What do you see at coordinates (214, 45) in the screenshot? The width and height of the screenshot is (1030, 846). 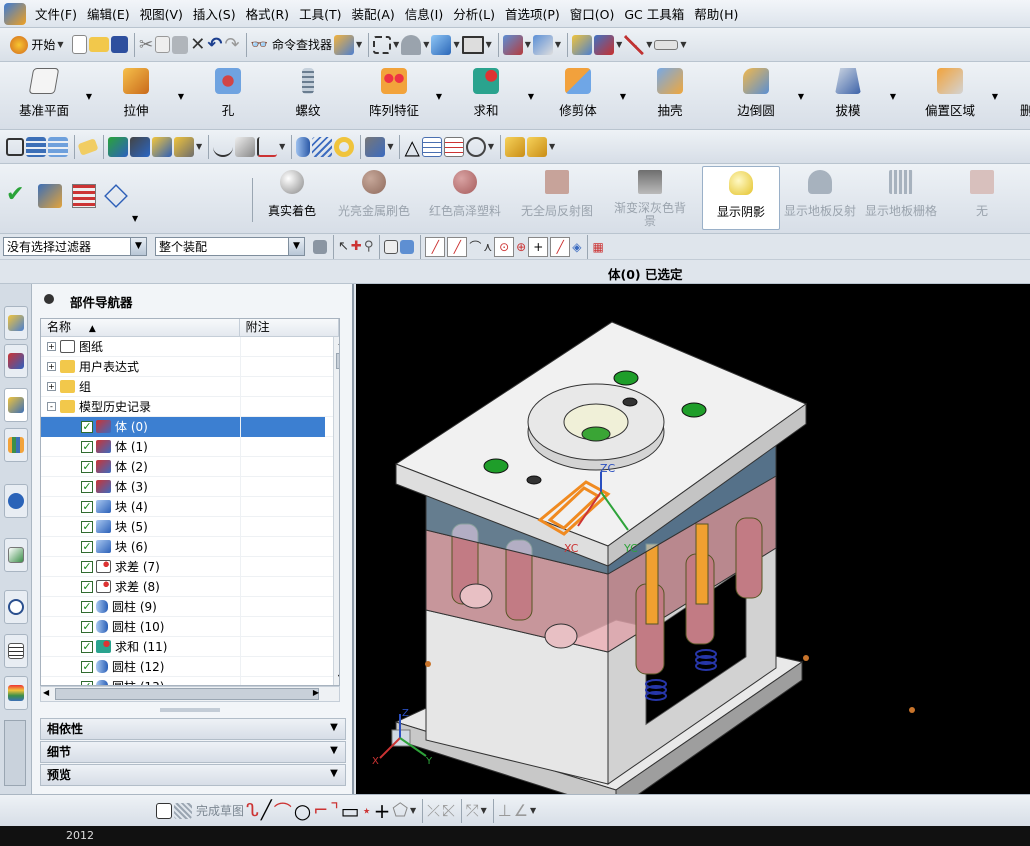 I see `undo-button: ↶` at bounding box center [214, 45].